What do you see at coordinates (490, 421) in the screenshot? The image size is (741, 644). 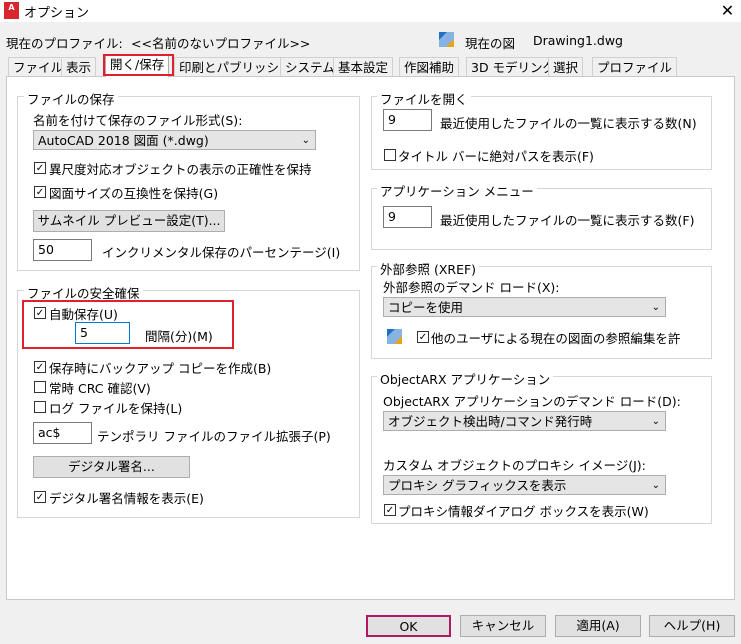 I see `objectarx-demand-value: オブジェクト検出時/コマンド発行時` at bounding box center [490, 421].